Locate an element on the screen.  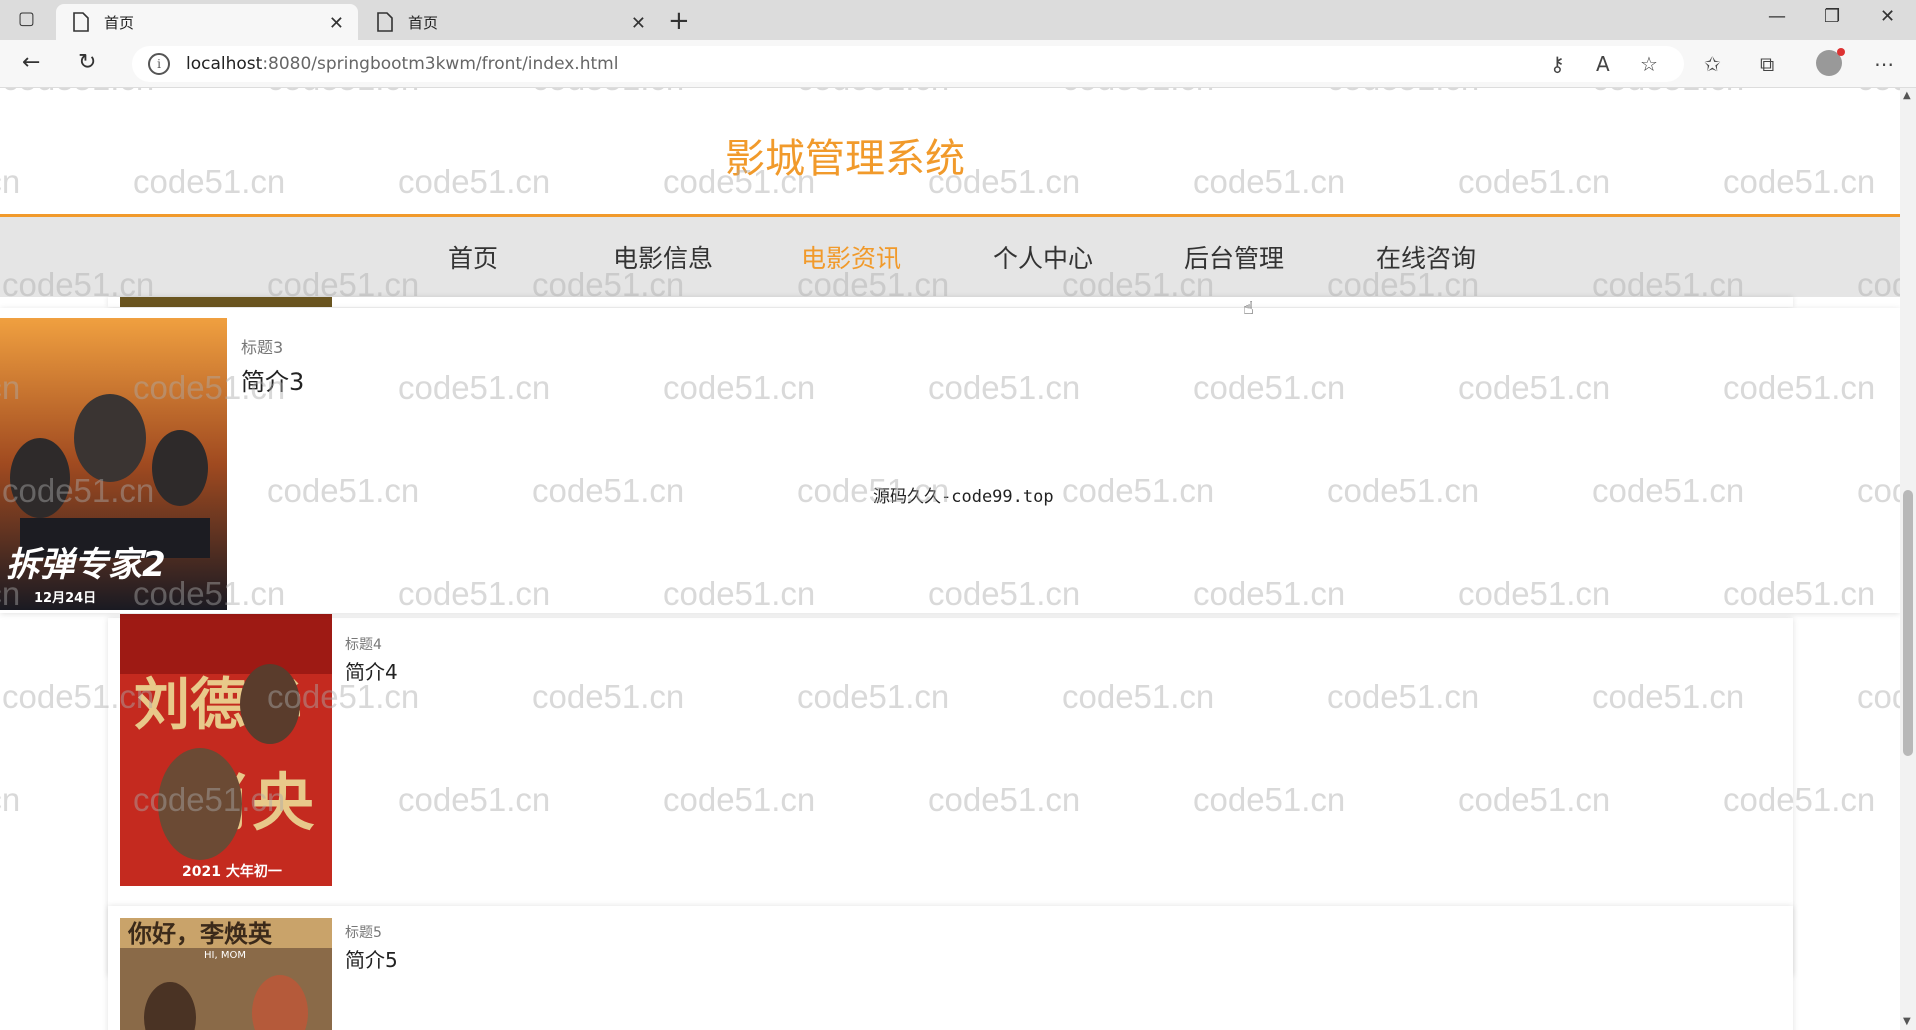
sidebar-toggle-icon: ▢ is located at coordinates (26, 18).